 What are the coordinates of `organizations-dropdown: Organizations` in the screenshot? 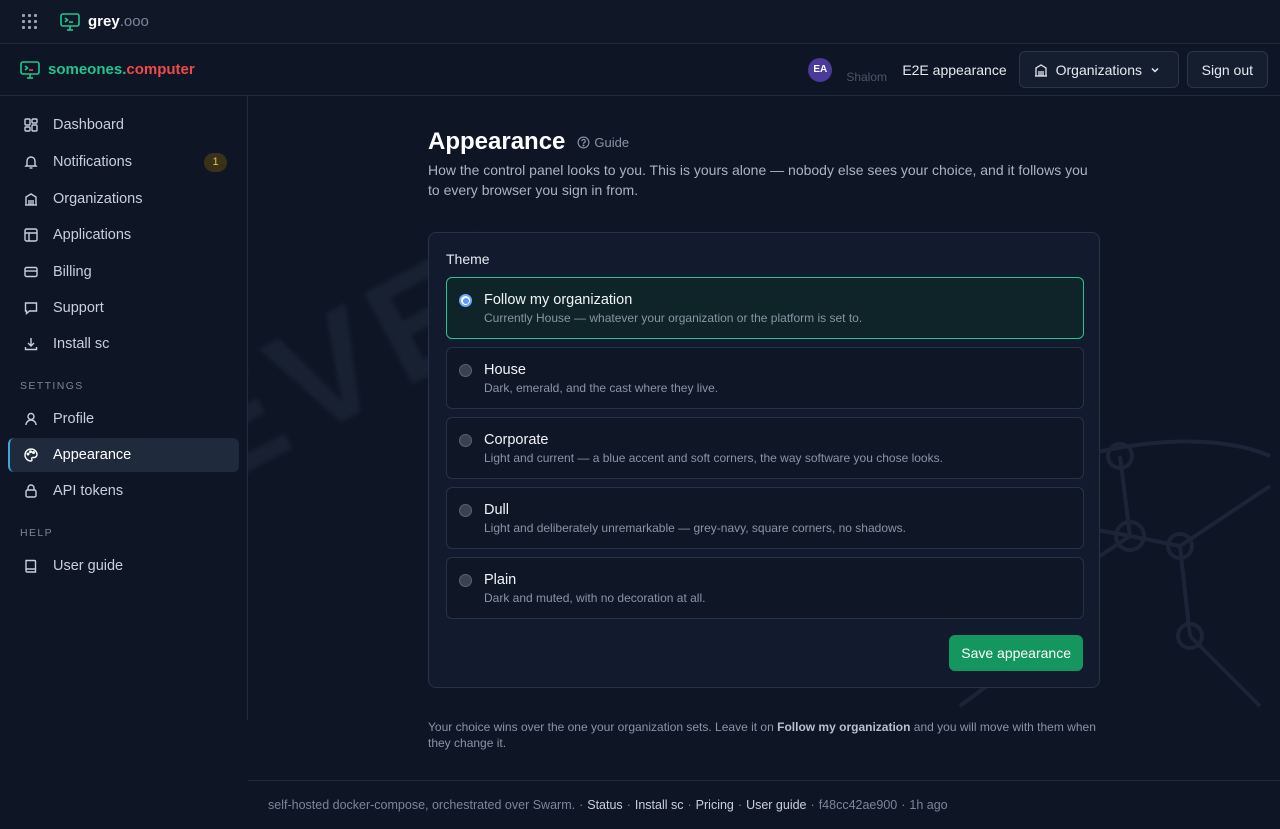 It's located at (1098, 69).